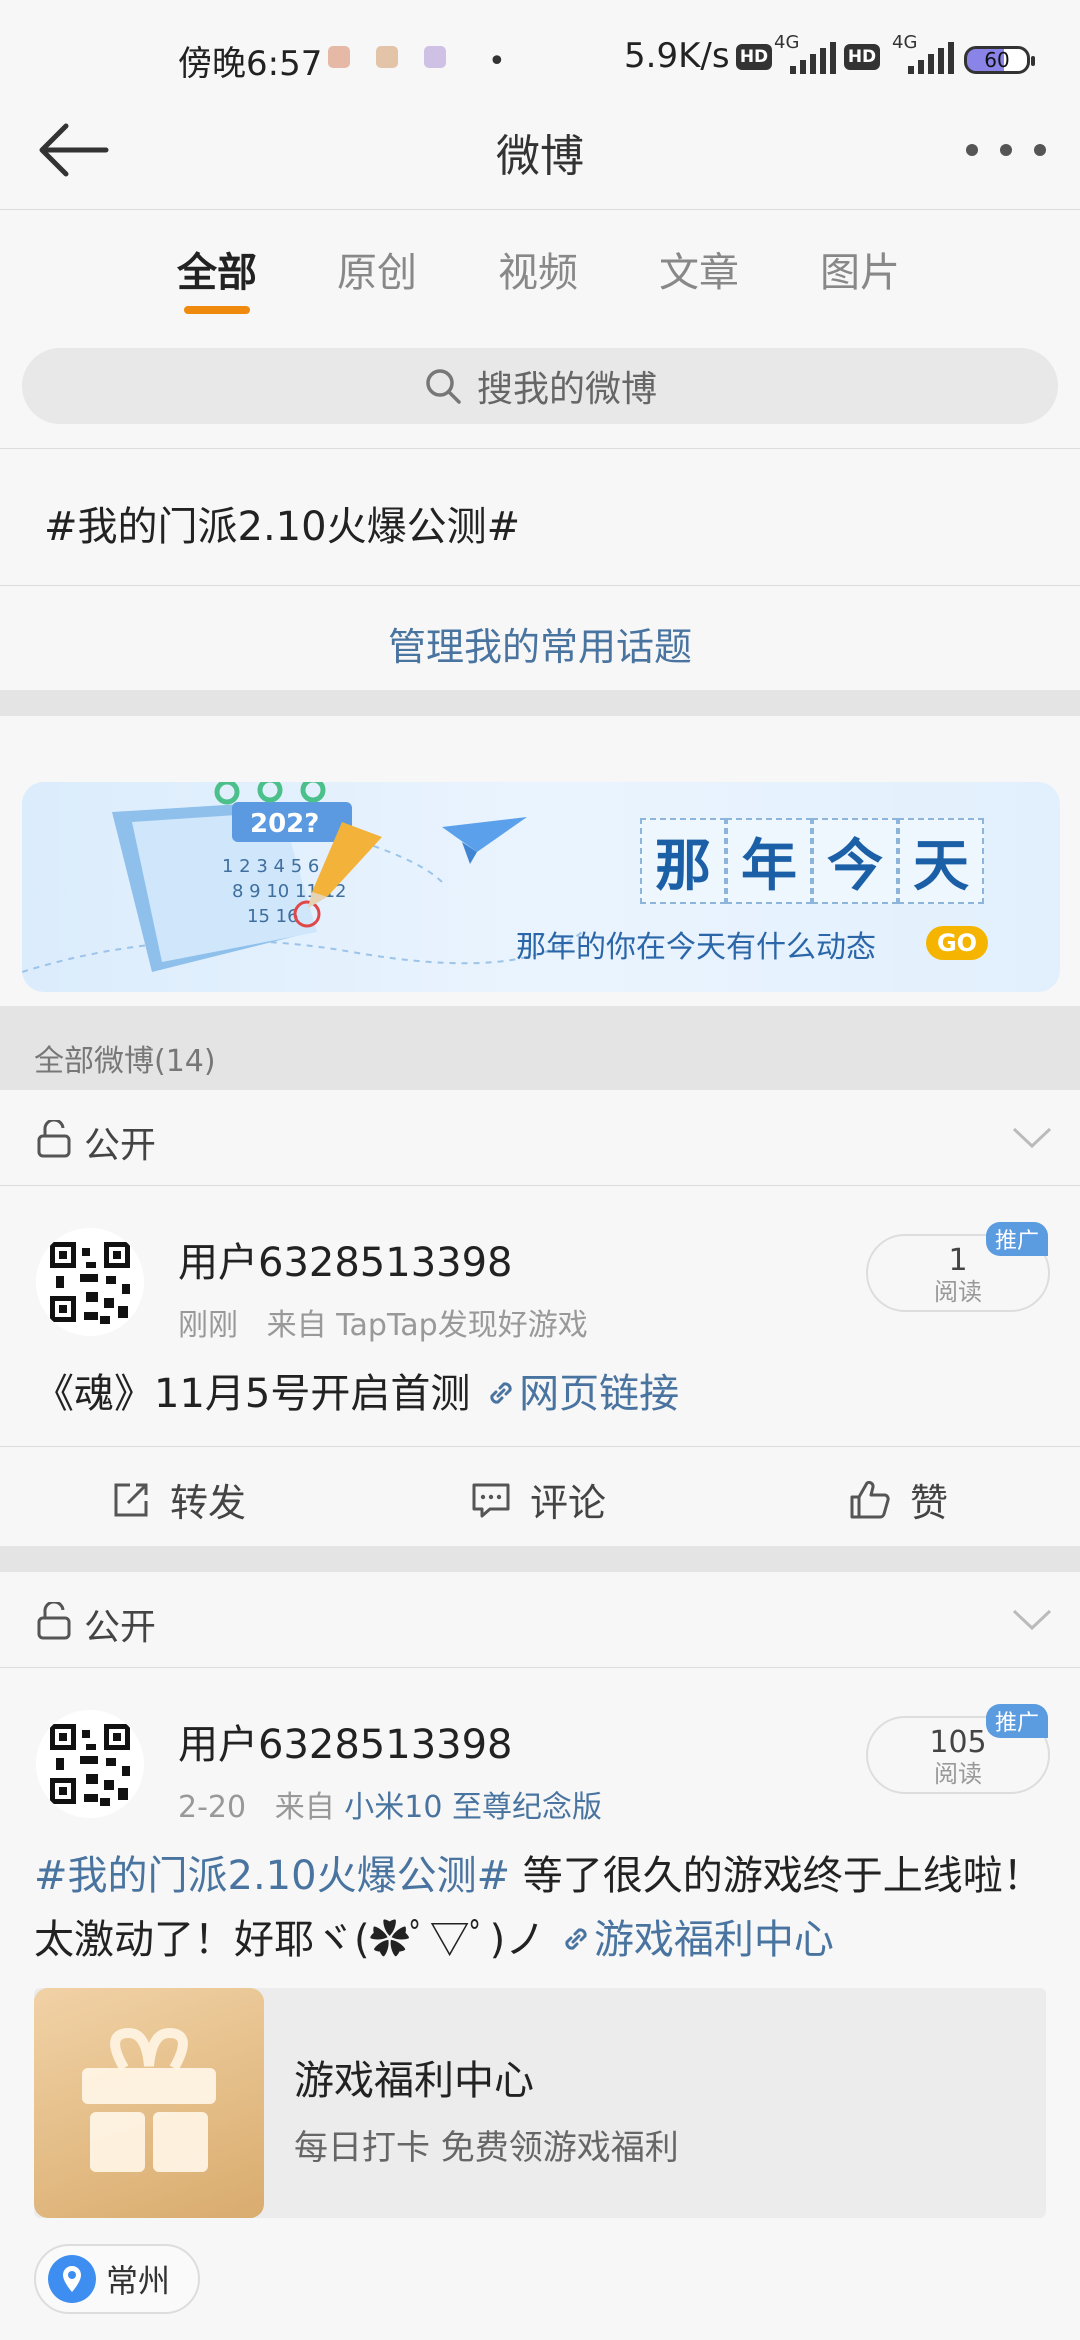 This screenshot has width=1080, height=2340. I want to click on more-options-button, so click(1006, 150).